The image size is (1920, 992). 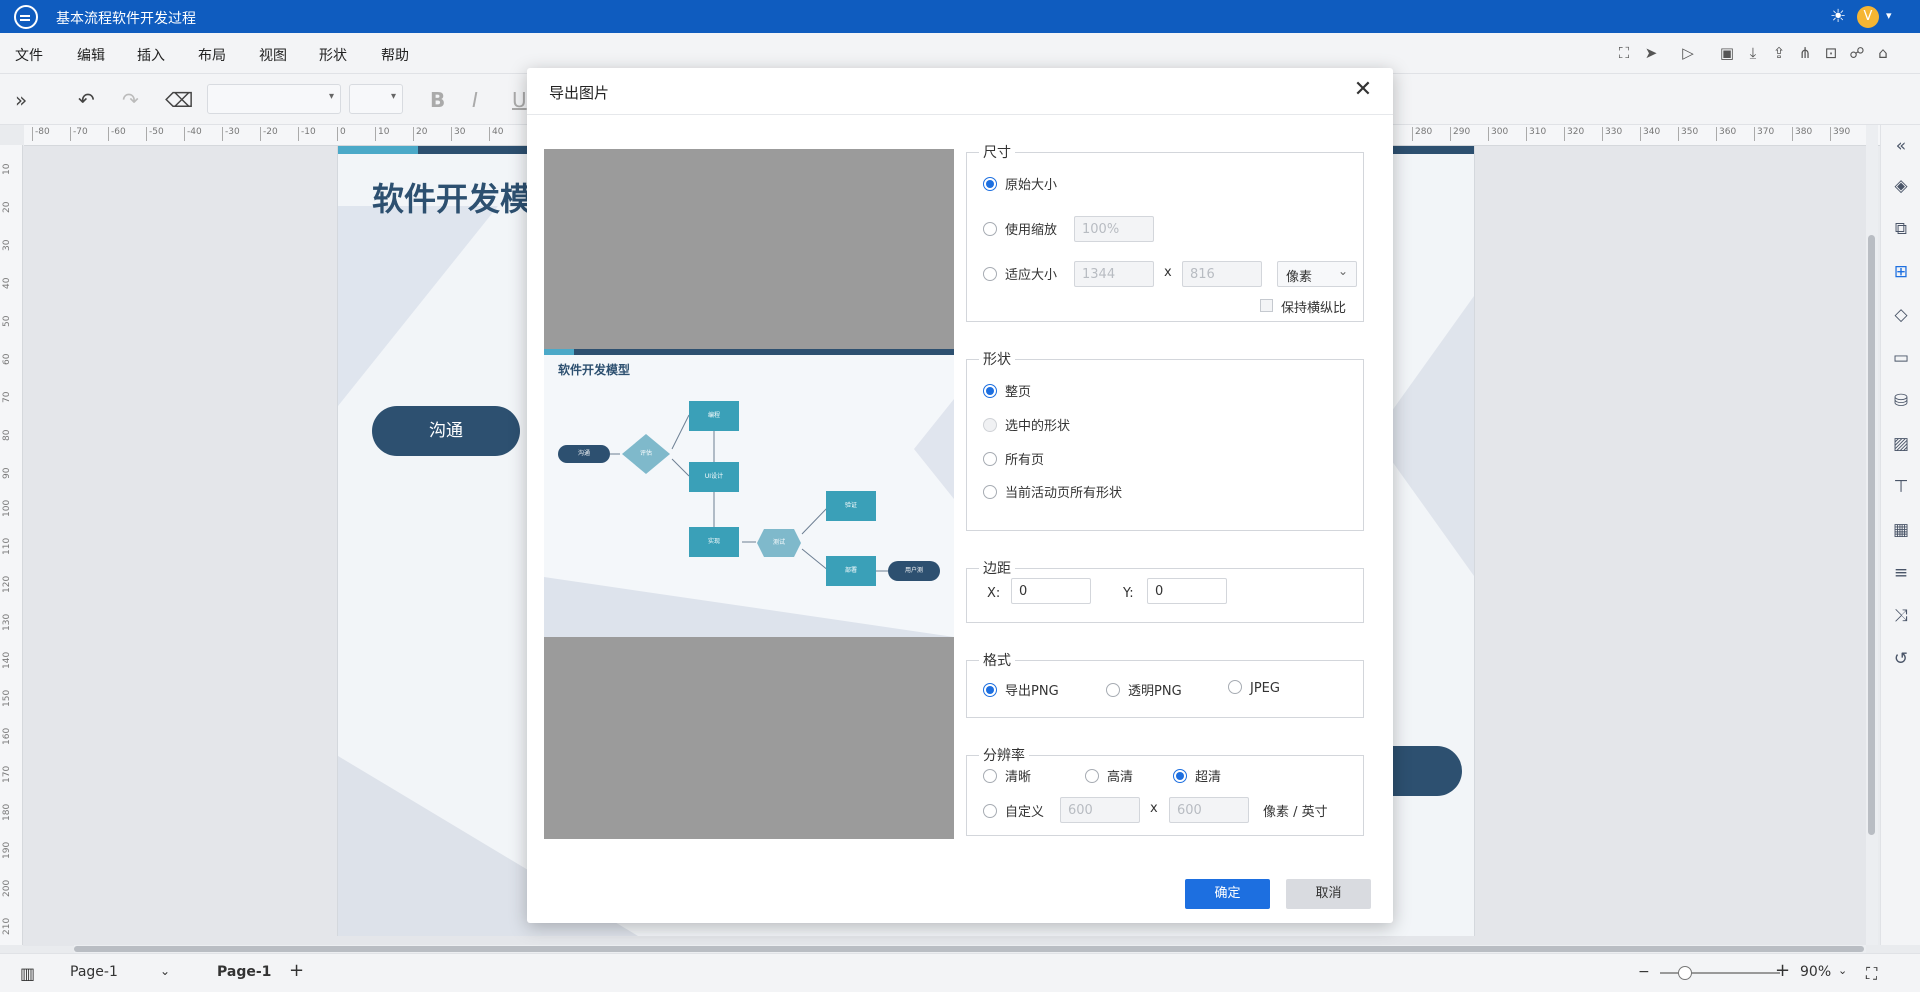 What do you see at coordinates (1871, 974) in the screenshot?
I see `fit-page-icon: ⛶` at bounding box center [1871, 974].